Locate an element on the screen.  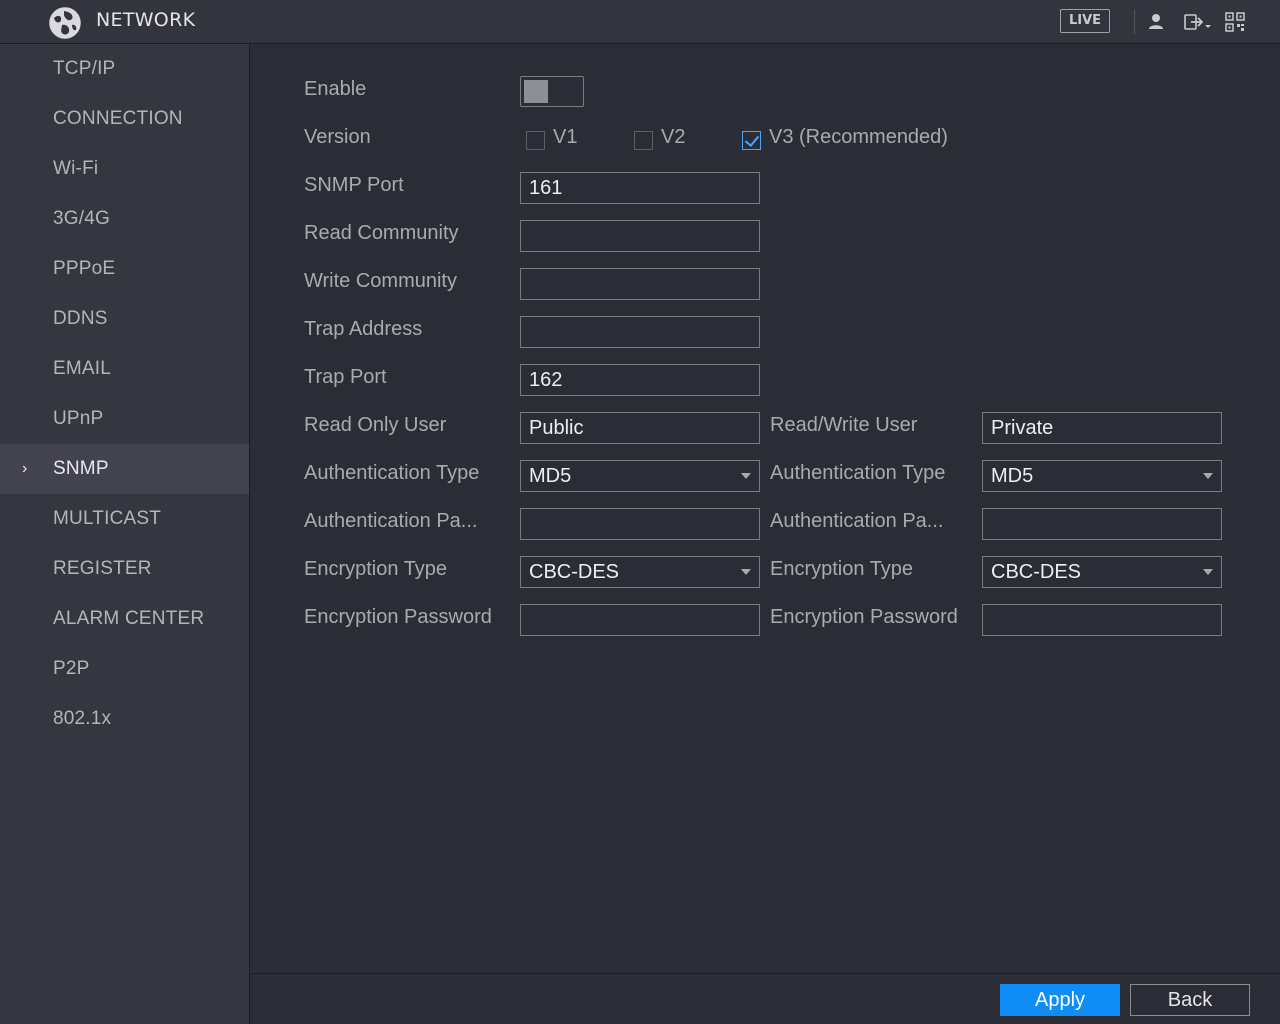
back-button: Back is located at coordinates (1190, 1000).